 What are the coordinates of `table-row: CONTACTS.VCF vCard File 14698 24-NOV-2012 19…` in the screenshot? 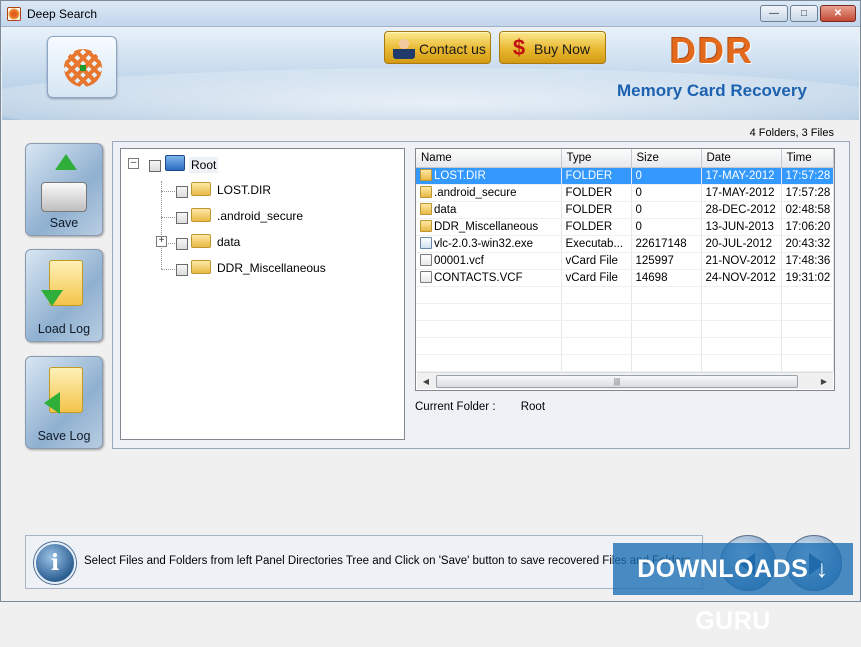 It's located at (625, 278).